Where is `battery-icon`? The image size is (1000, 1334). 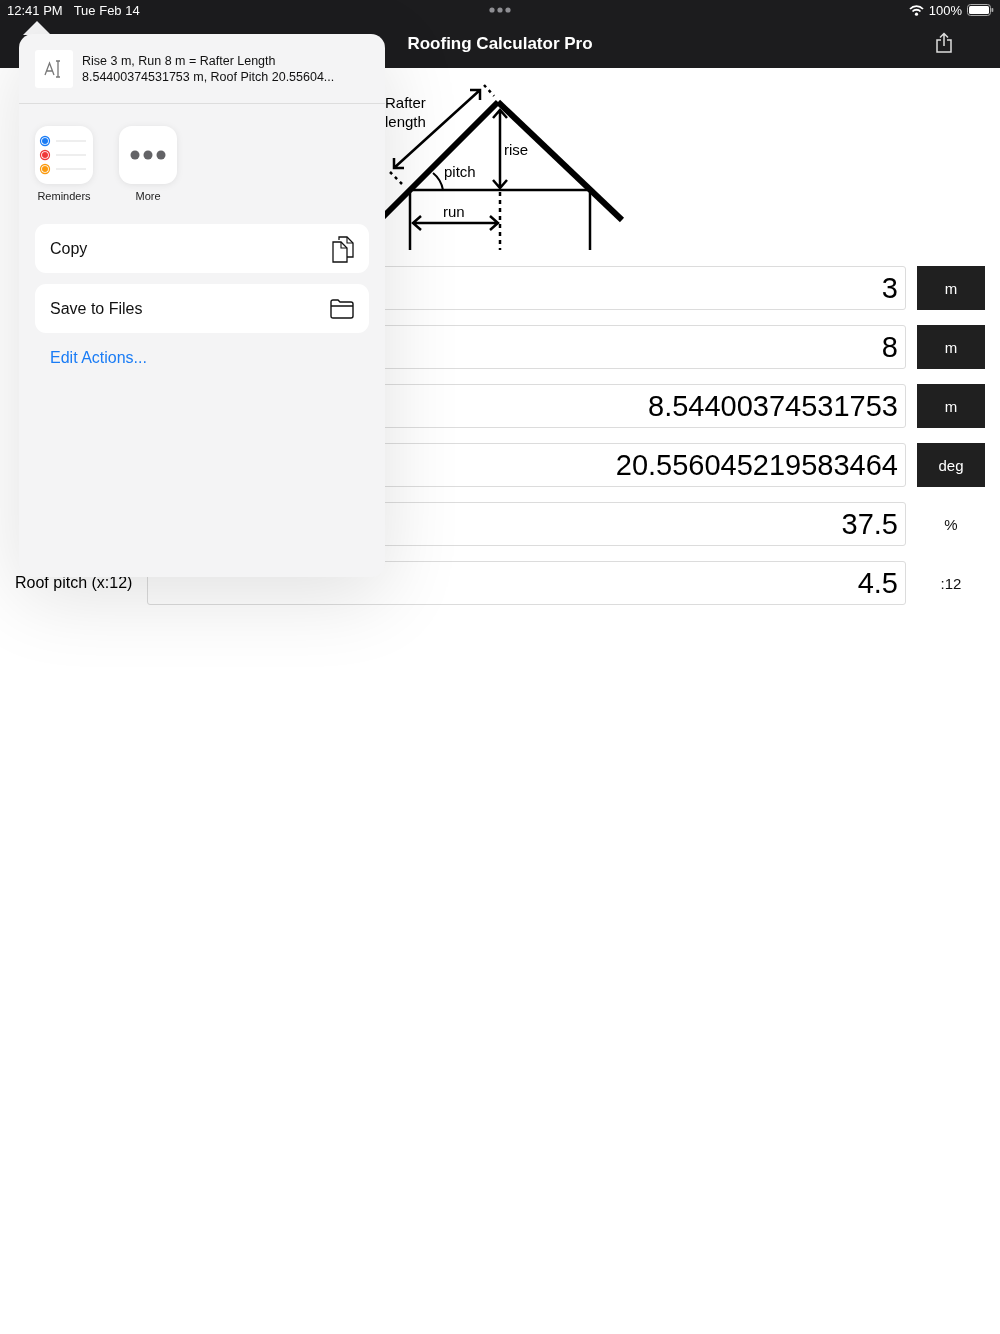 battery-icon is located at coordinates (980, 10).